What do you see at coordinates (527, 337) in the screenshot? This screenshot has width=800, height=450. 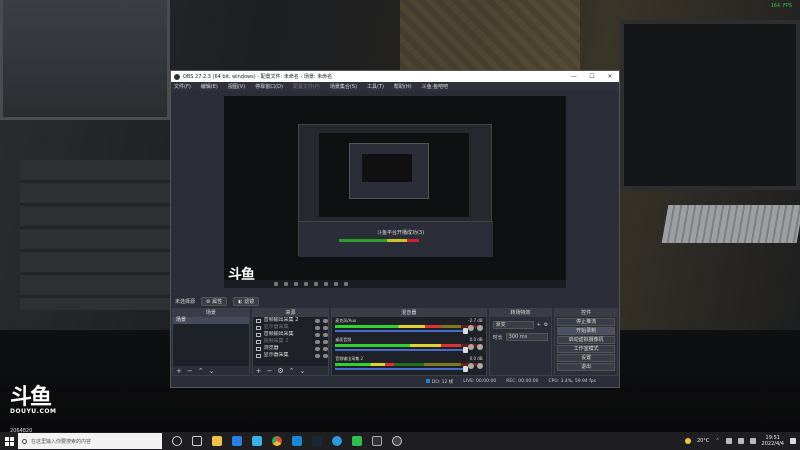 I see `duration-input: 300 ms` at bounding box center [527, 337].